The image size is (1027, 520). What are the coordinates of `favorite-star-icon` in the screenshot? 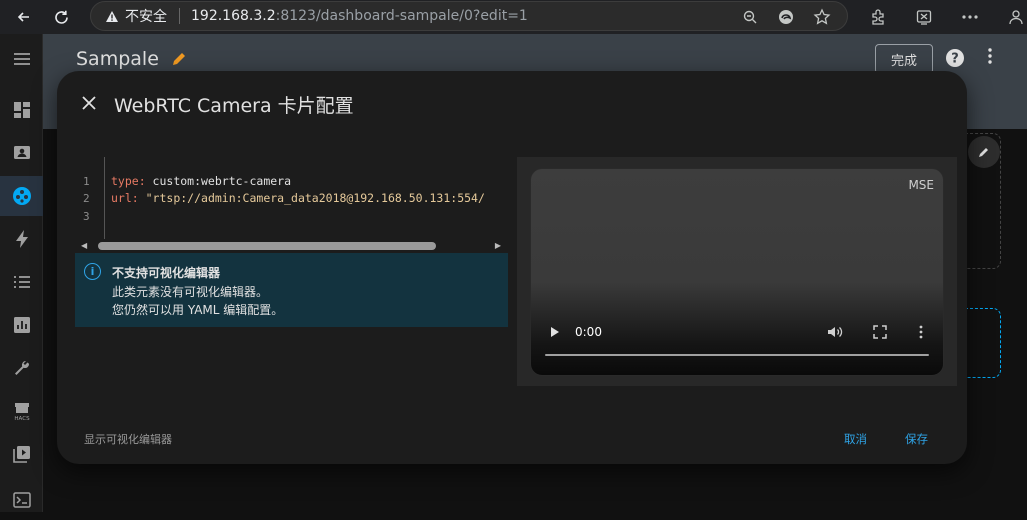 It's located at (822, 17).